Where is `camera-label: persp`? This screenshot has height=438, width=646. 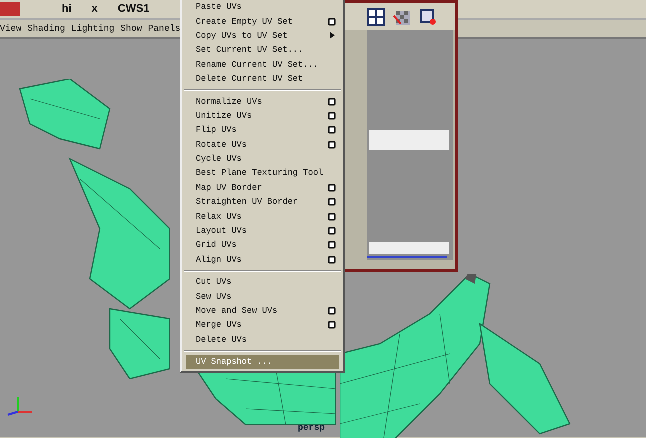 camera-label: persp is located at coordinates (312, 428).